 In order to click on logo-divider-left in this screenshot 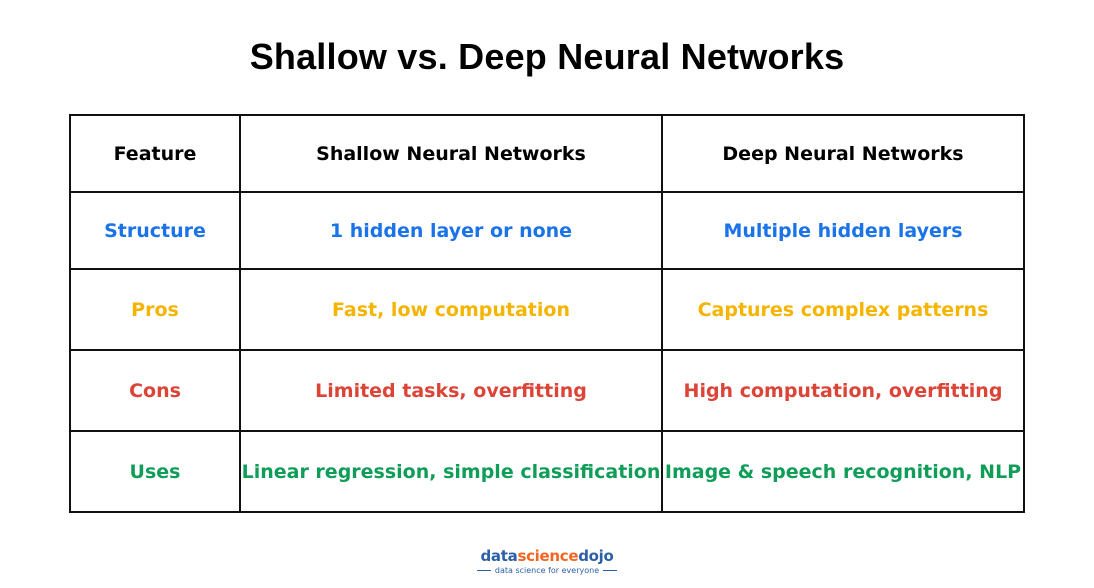, I will do `click(483, 570)`.